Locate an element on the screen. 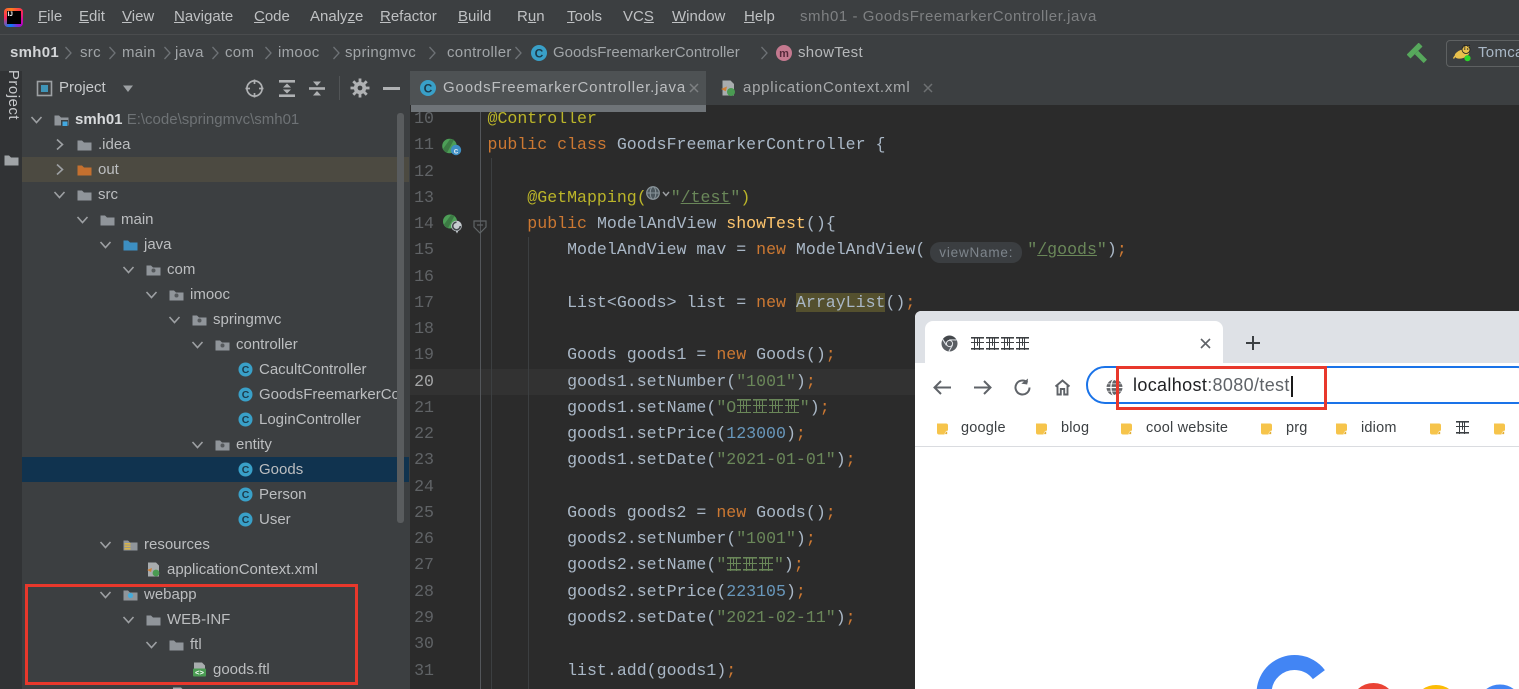 Image resolution: width=1519 pixels, height=689 pixels. svg-text: c is located at coordinates (456, 150).